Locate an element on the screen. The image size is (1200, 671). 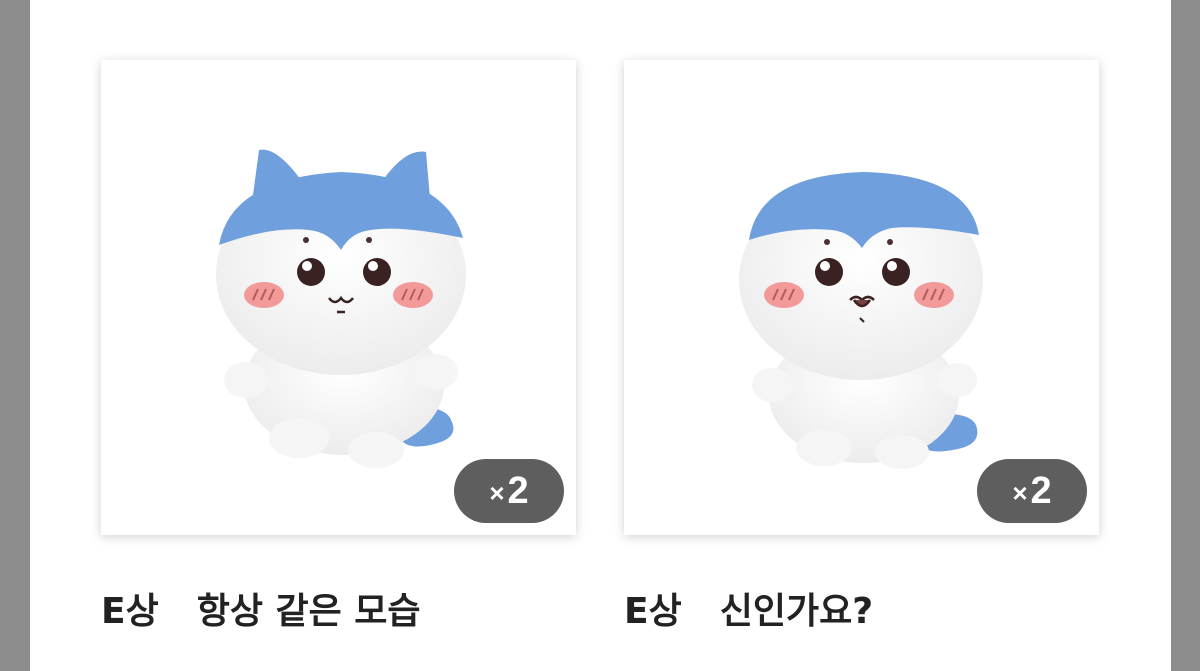
prize-name: 신인가요? is located at coordinates (796, 611).